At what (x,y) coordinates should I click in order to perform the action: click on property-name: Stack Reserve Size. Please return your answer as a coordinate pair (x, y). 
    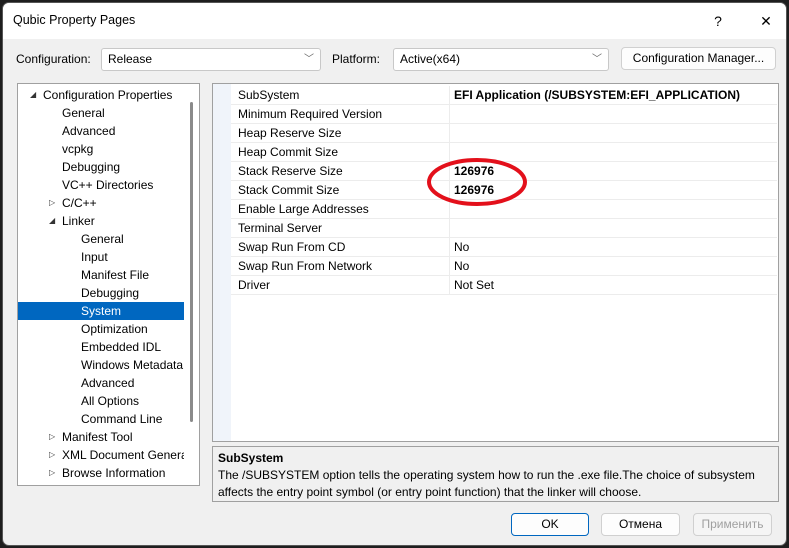
    Looking at the image, I should click on (290, 171).